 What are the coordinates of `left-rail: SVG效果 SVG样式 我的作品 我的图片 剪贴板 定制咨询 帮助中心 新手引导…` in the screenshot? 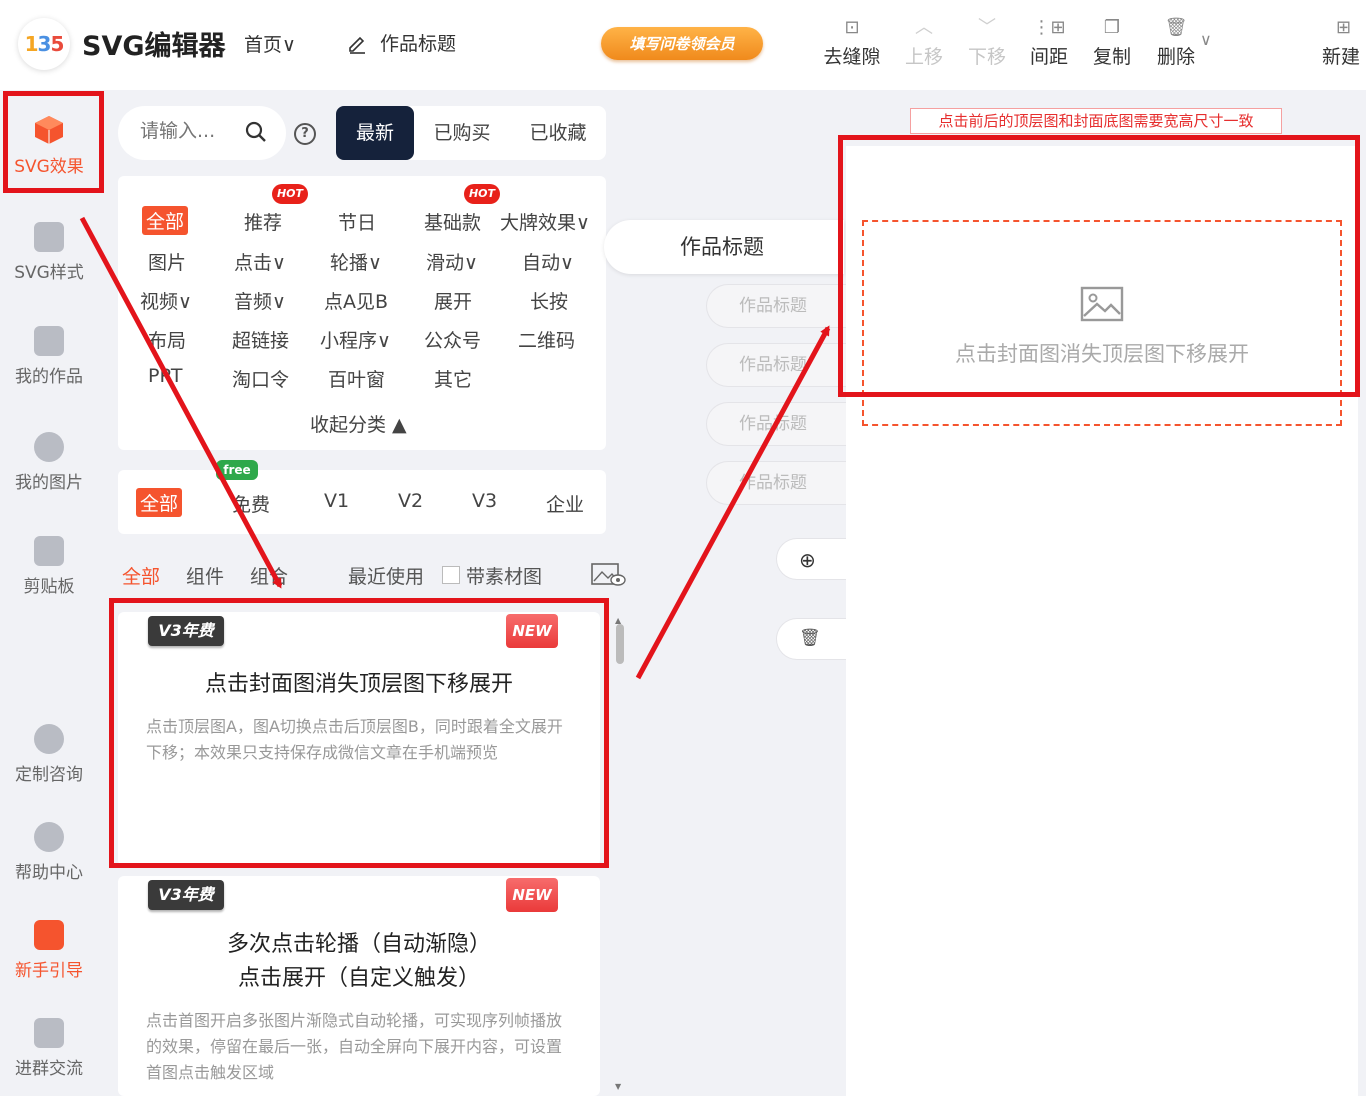 It's located at (49, 593).